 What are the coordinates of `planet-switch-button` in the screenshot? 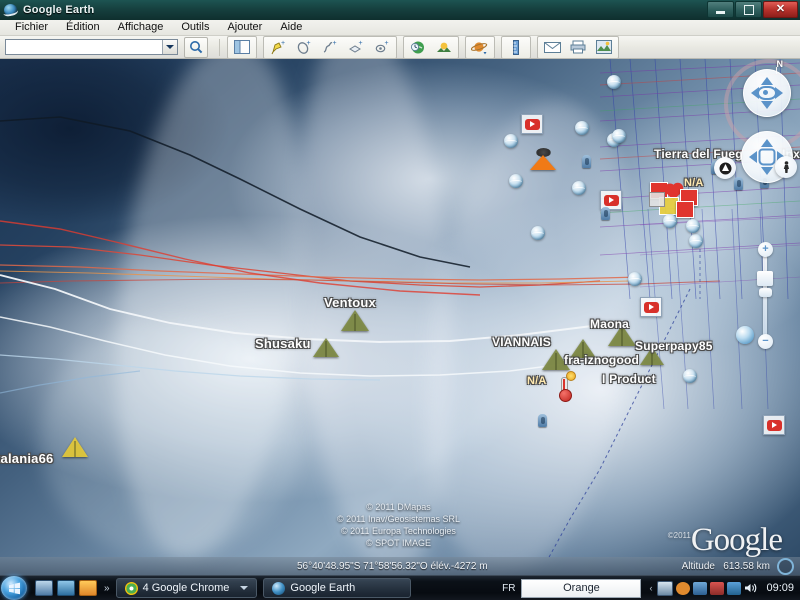 It's located at (480, 47).